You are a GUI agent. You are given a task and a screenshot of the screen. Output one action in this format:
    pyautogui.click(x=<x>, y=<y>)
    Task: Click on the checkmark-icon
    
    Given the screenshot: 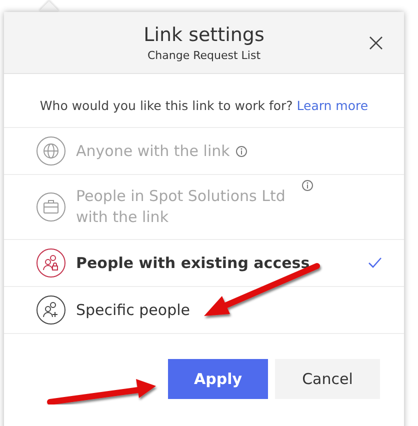 What is the action you would take?
    pyautogui.click(x=375, y=263)
    